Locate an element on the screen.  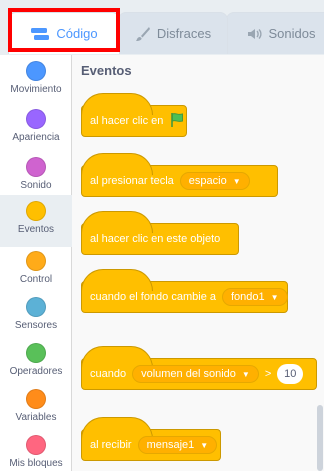
category-events-dot is located at coordinates (36, 211).